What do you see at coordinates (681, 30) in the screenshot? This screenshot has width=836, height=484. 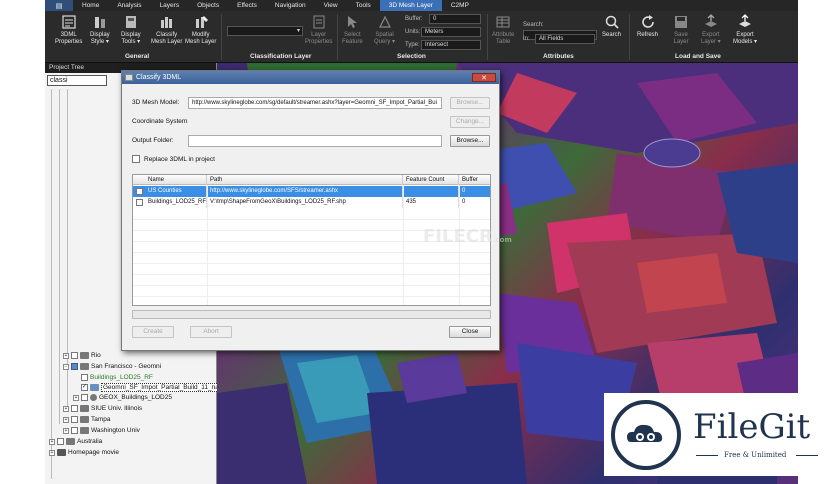 I see `save-layer-button: Save Layer` at bounding box center [681, 30].